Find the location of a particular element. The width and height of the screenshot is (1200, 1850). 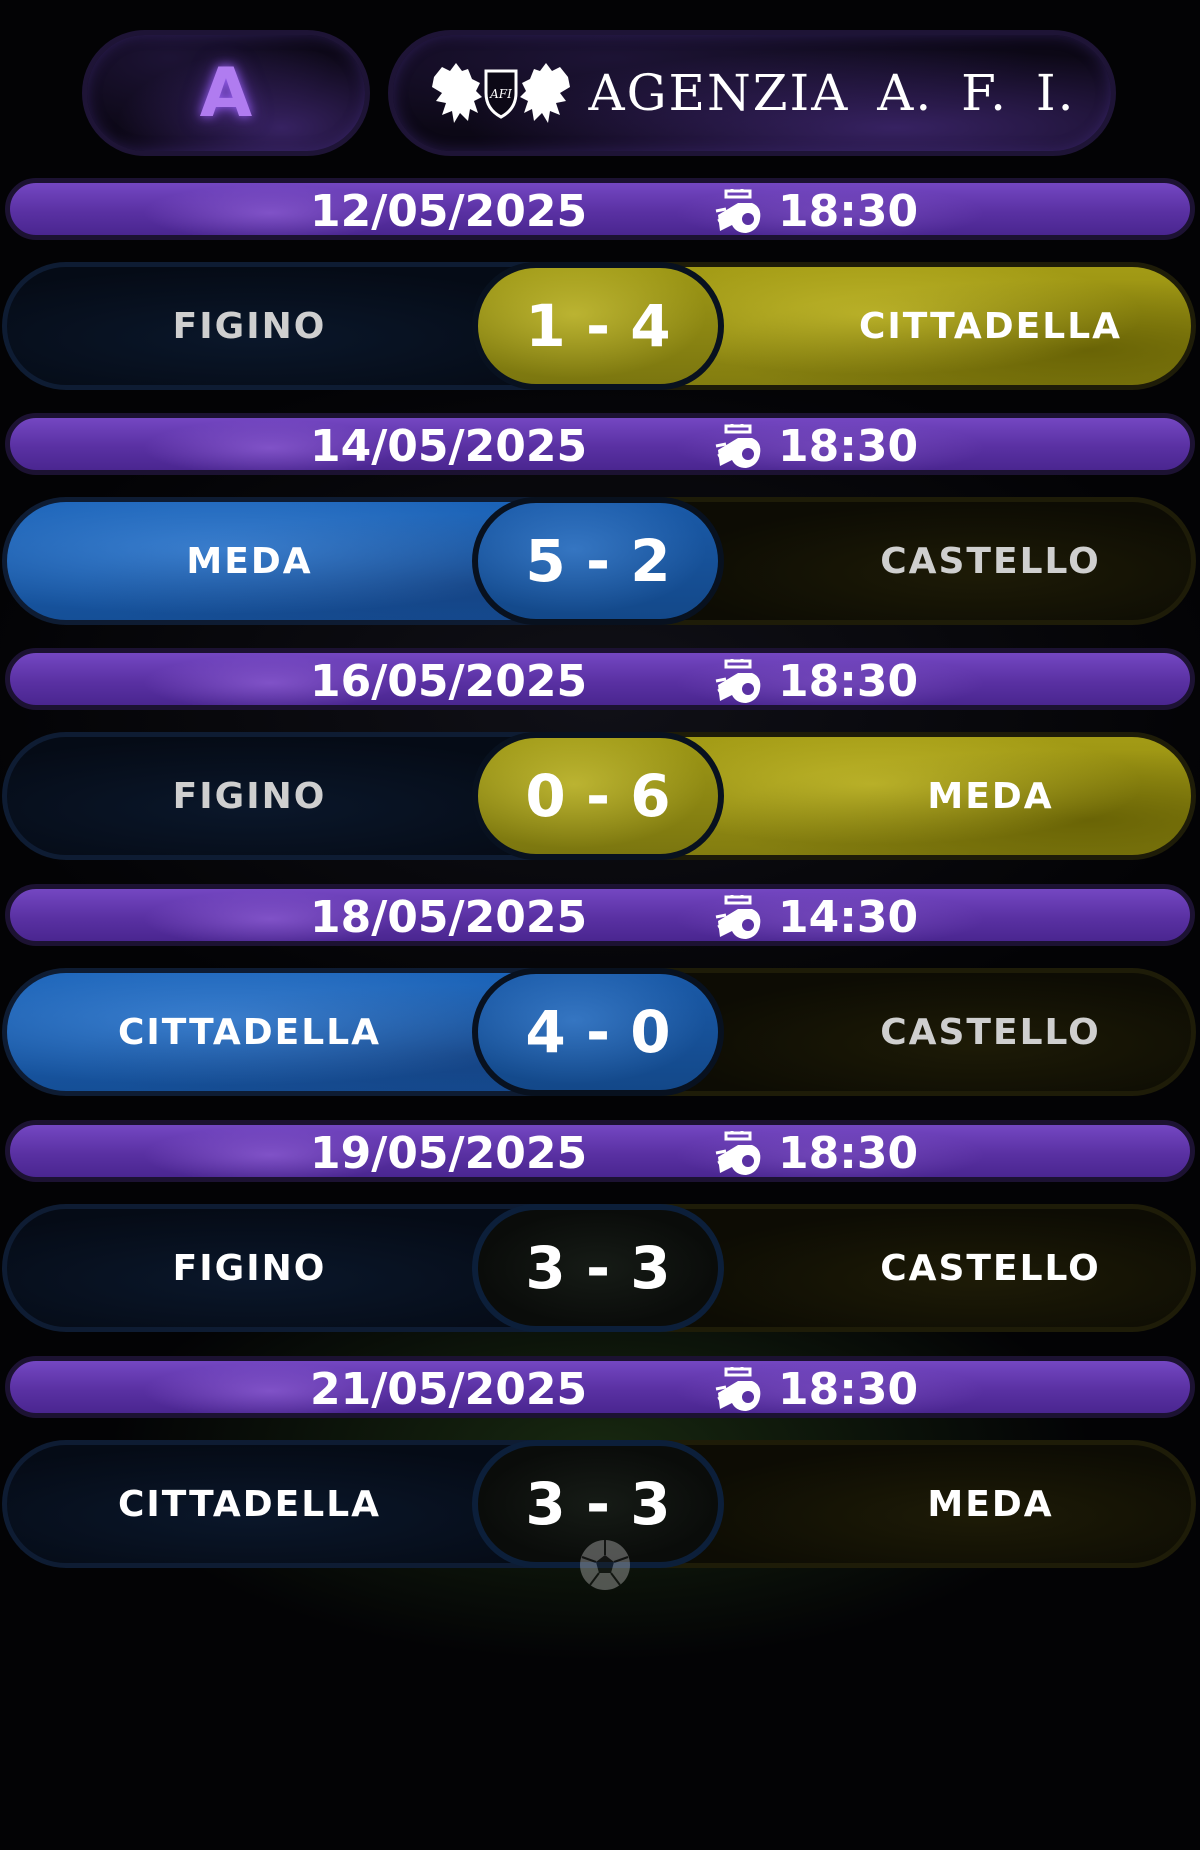

match-row: 14/05/2025 18:30 MEDA CASTELLO 5 - 2 is located at coordinates (600, 521).